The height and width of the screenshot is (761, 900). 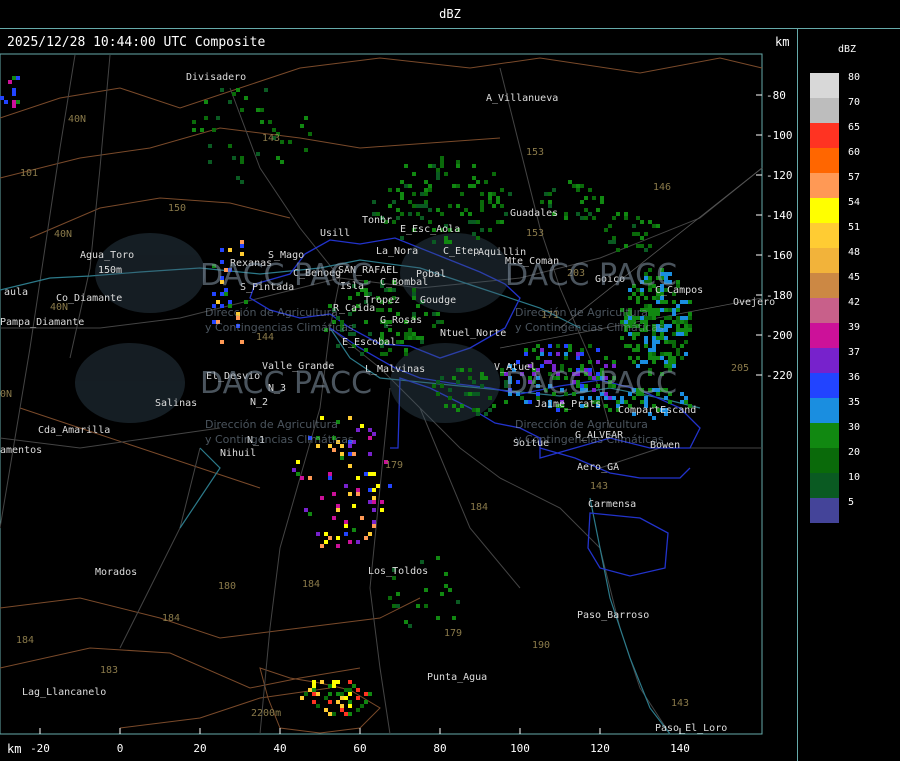 What do you see at coordinates (591, 275) in the screenshot?
I see `watermark-logo-3: DACC PACC` at bounding box center [591, 275].